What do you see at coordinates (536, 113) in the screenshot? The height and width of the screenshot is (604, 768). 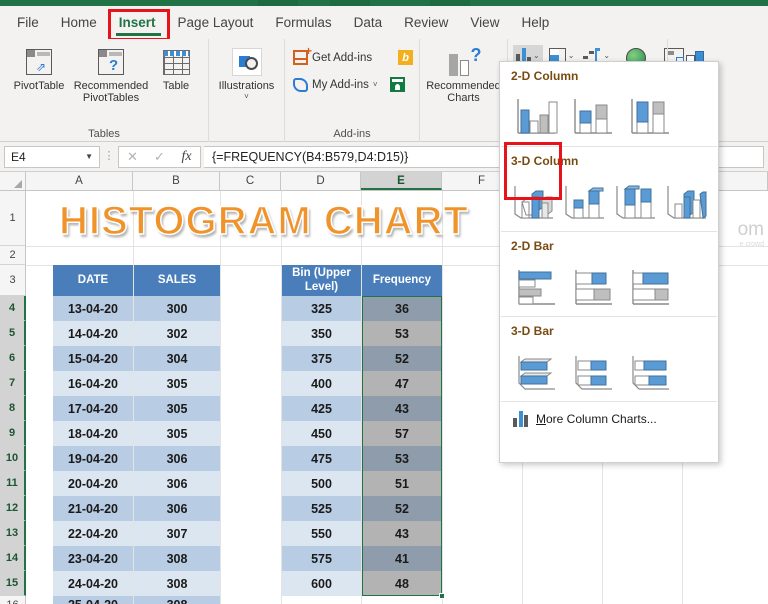 I see `chart-type-clustered-column` at bounding box center [536, 113].